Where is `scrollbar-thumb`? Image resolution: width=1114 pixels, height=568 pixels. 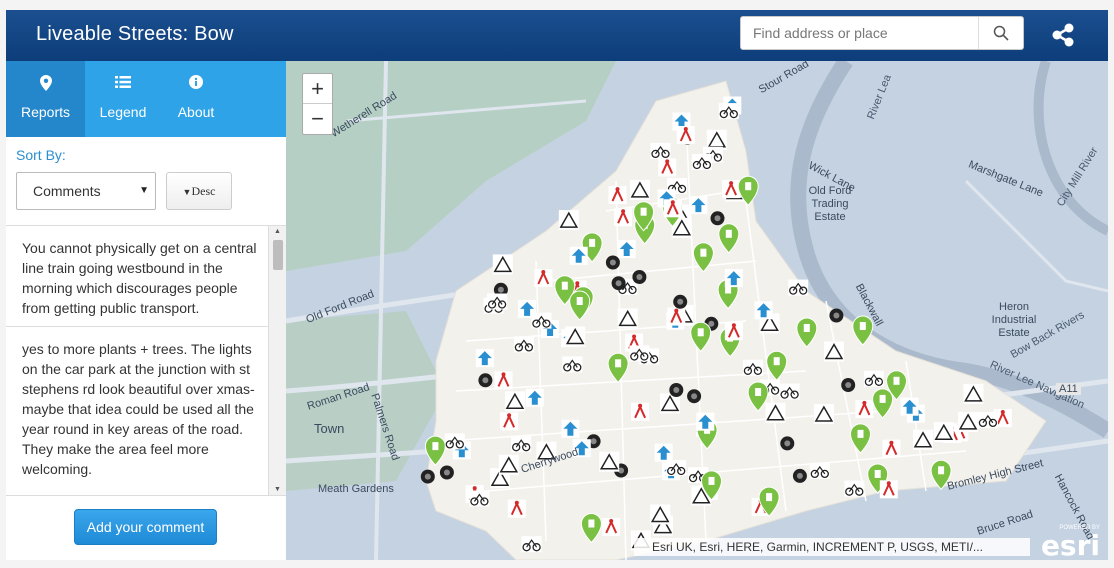
scrollbar-thumb is located at coordinates (278, 255).